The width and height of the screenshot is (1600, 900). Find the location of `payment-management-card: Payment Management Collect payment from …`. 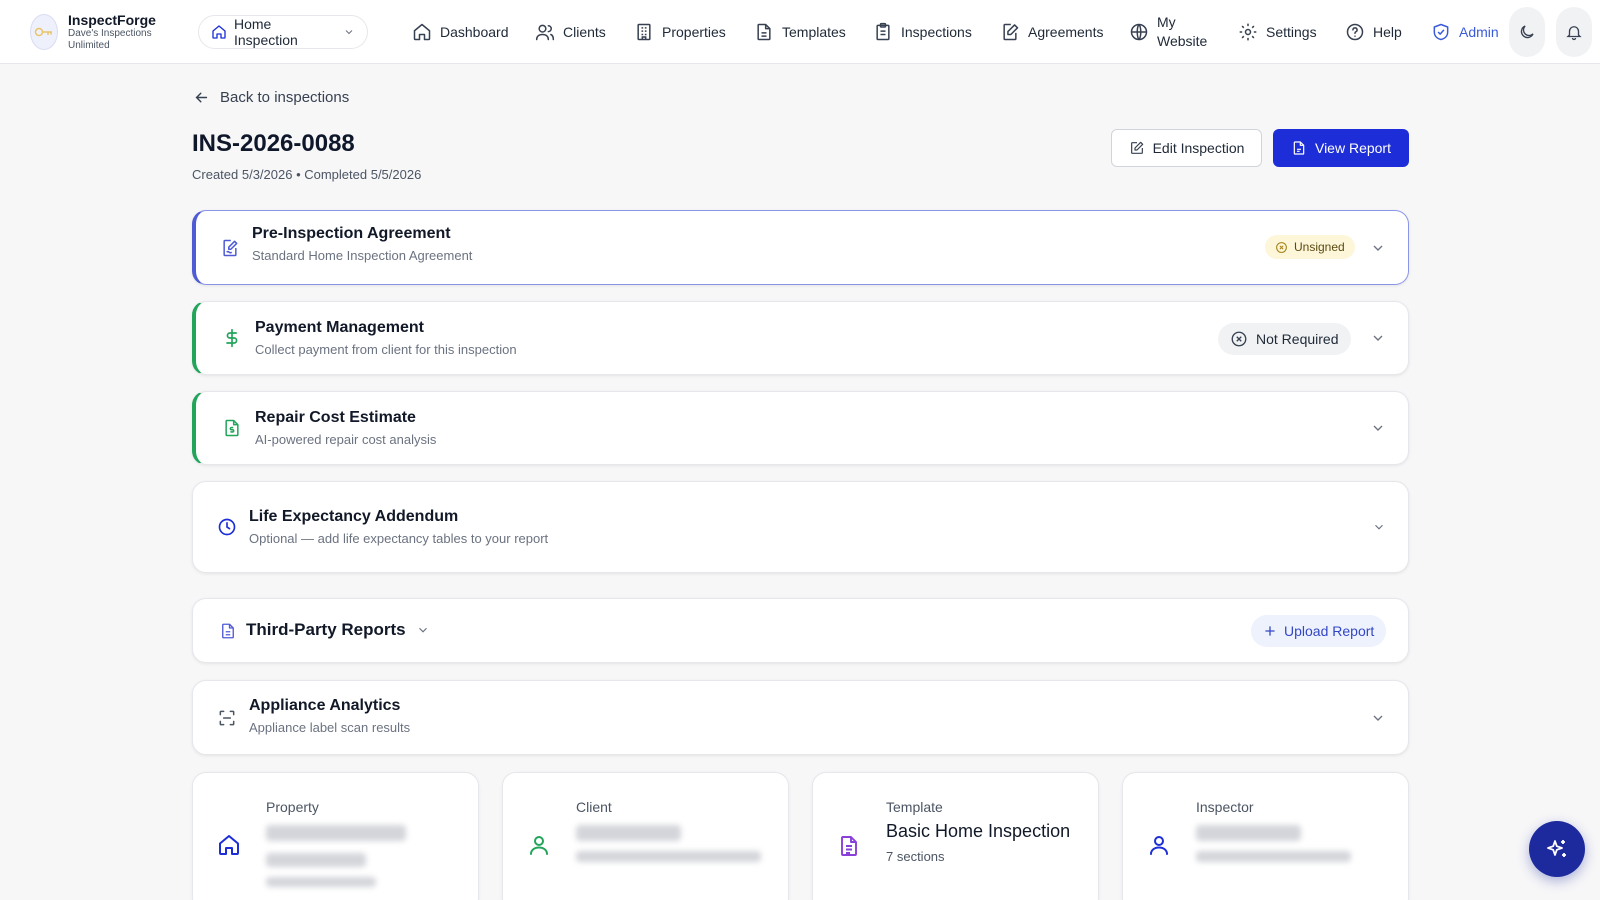

payment-management-card: Payment Management Collect payment from … is located at coordinates (800, 338).